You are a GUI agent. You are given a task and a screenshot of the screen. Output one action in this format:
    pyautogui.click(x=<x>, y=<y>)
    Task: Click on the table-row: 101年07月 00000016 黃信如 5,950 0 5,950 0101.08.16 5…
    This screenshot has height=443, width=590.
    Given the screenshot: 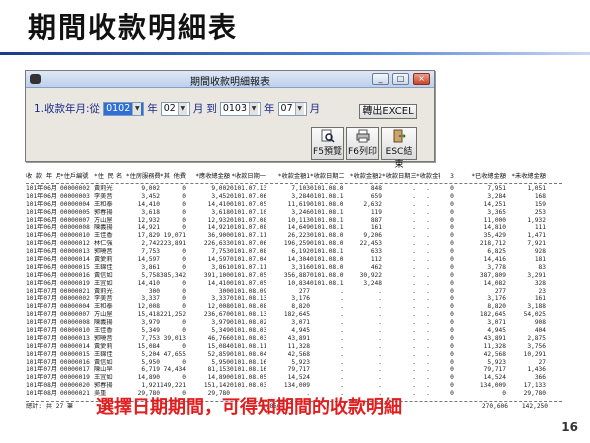 What is the action you would take?
    pyautogui.click(x=294, y=363)
    